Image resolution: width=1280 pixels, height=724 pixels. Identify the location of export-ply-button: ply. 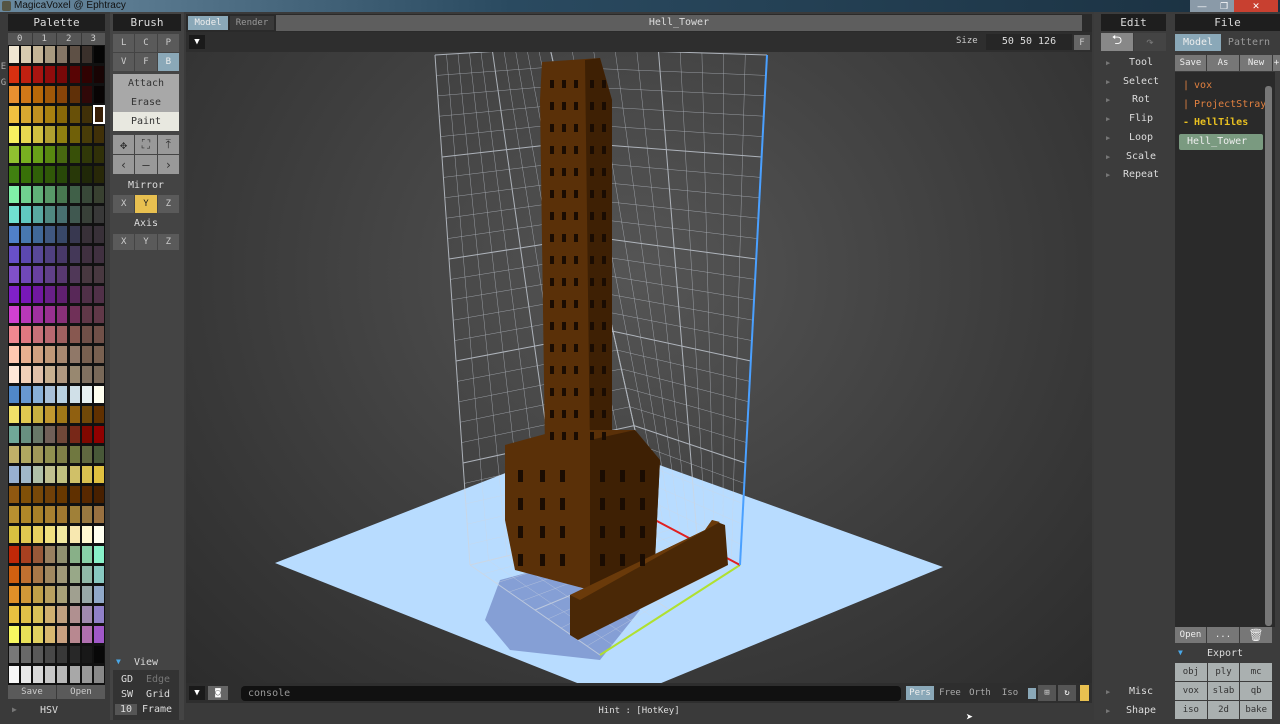
(1223, 672).